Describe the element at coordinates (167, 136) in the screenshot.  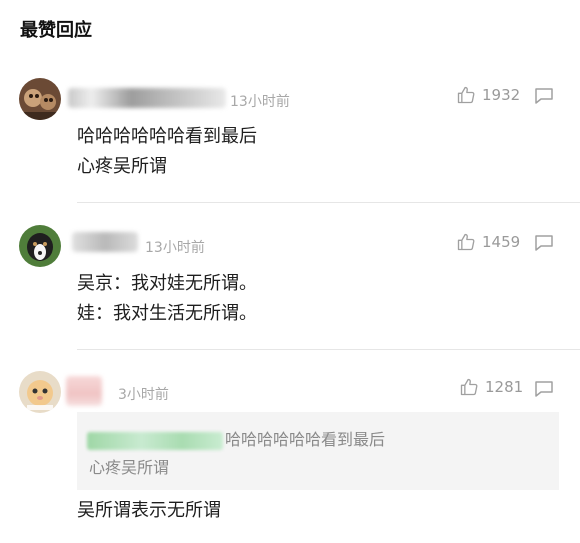
I see `comment-text-line: 哈哈哈哈哈哈看到最后` at that location.